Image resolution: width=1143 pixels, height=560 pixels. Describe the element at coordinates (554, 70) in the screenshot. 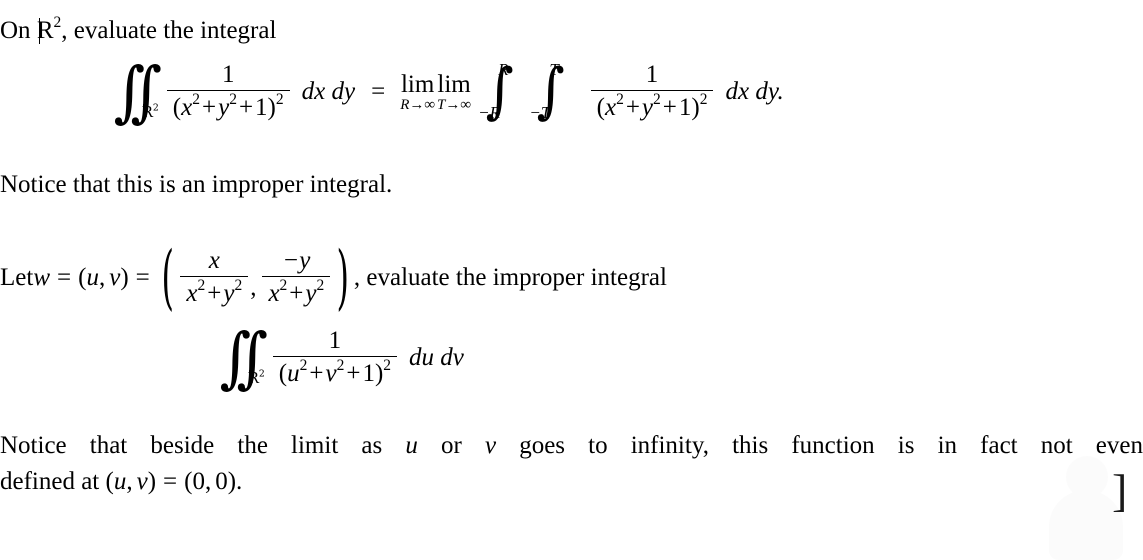

I see `integral-inner-upper-limit: T` at that location.